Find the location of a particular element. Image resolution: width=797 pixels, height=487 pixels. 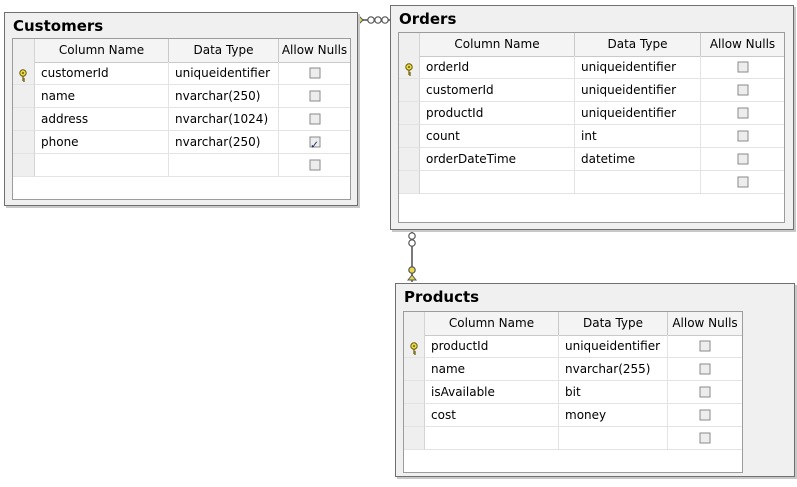

column-name-cell: count is located at coordinates (497, 136).